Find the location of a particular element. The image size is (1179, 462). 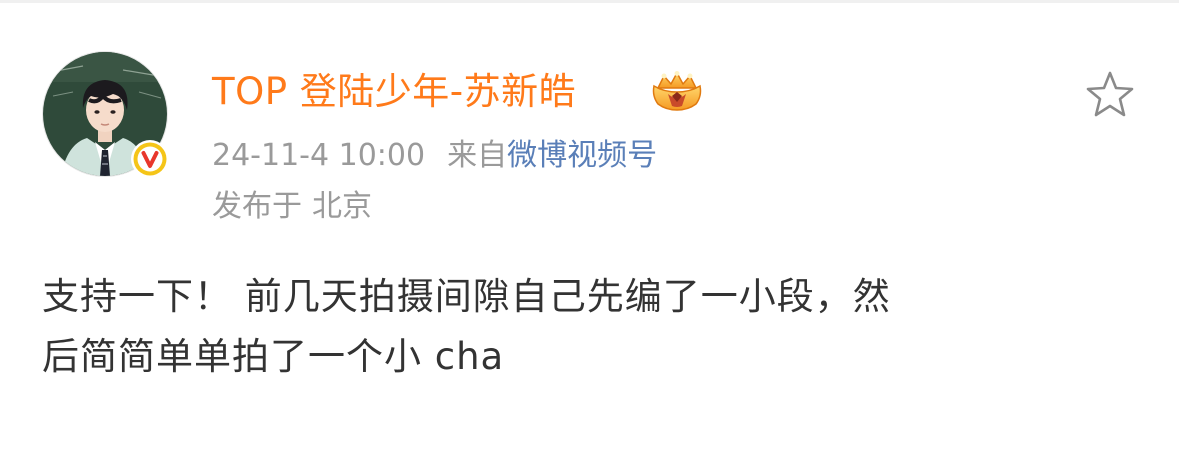

source-link: 微博视频号 is located at coordinates (582, 155).